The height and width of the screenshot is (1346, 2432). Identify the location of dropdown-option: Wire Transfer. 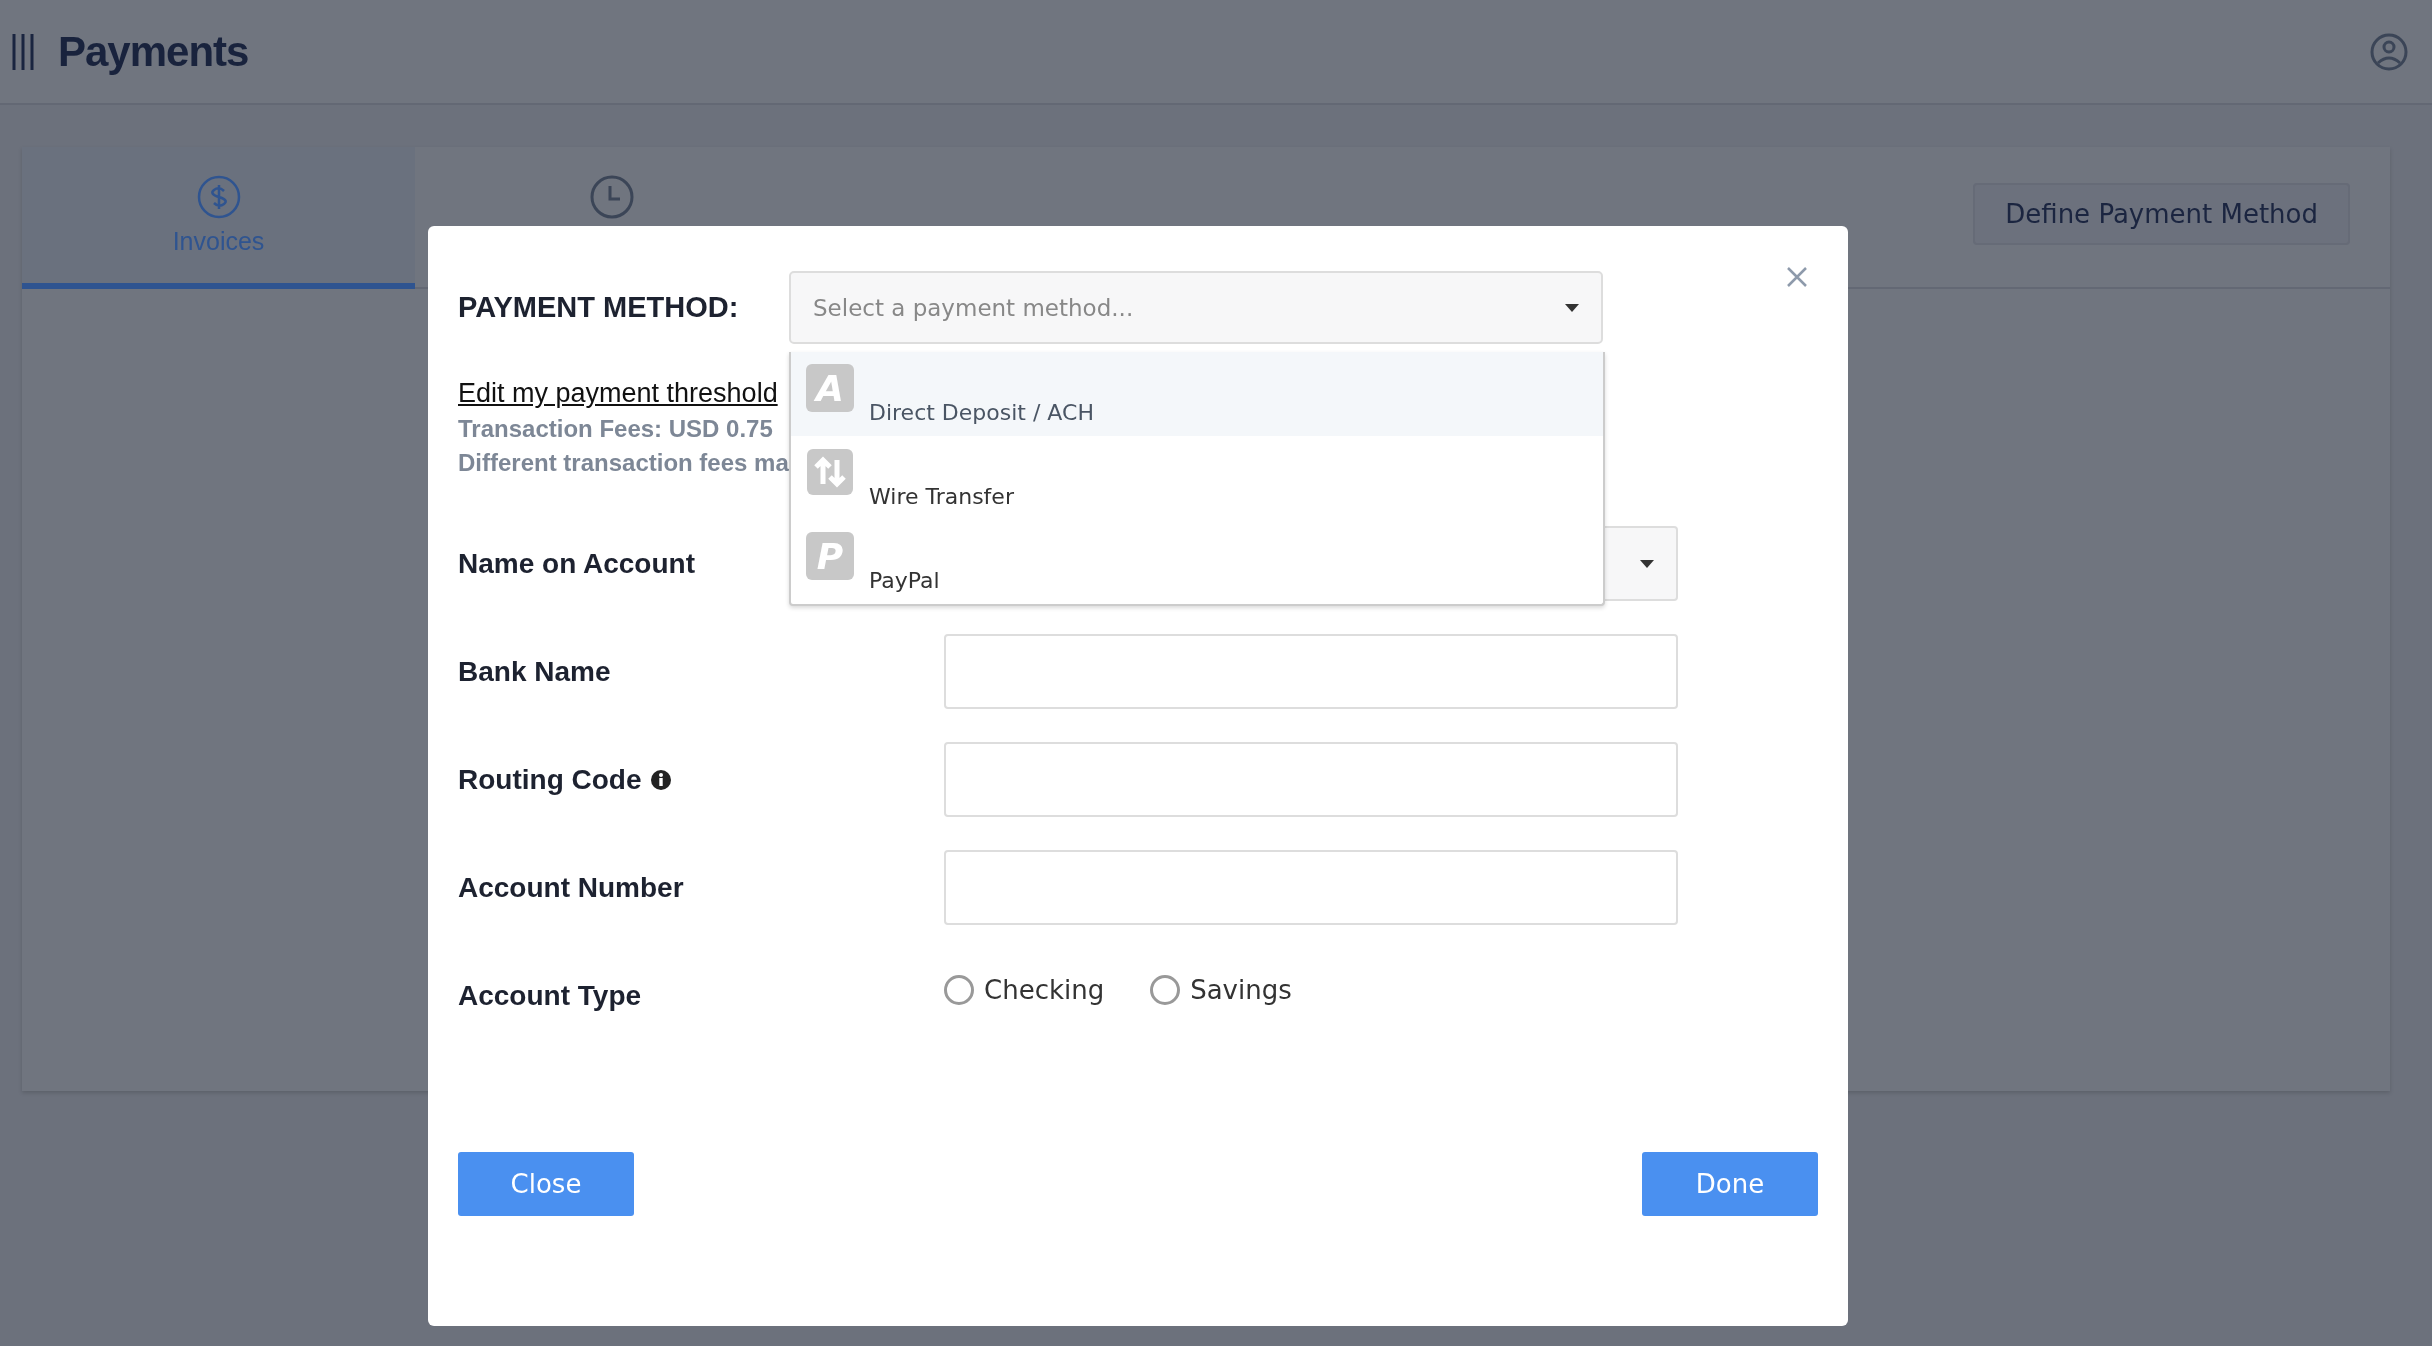
(1197, 478).